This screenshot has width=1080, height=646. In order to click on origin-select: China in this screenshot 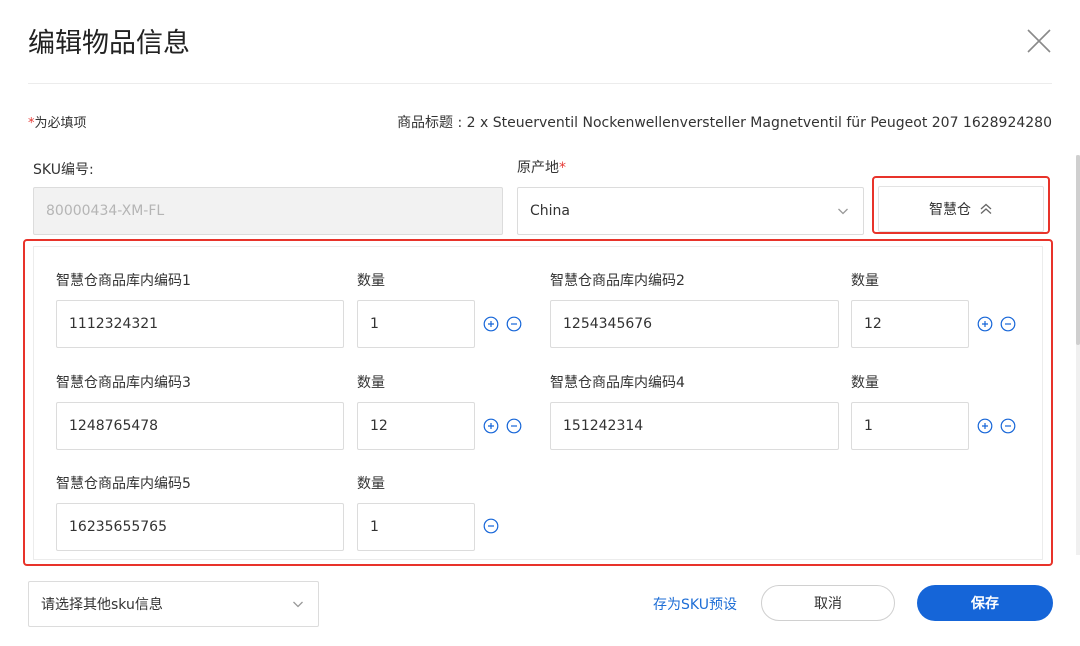, I will do `click(690, 211)`.